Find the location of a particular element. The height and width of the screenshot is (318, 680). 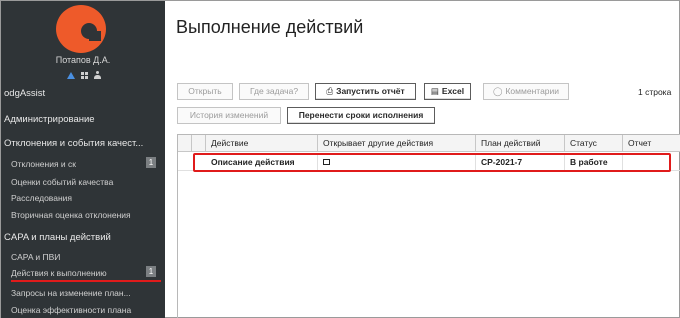

header-plan: План действий is located at coordinates (520, 143).